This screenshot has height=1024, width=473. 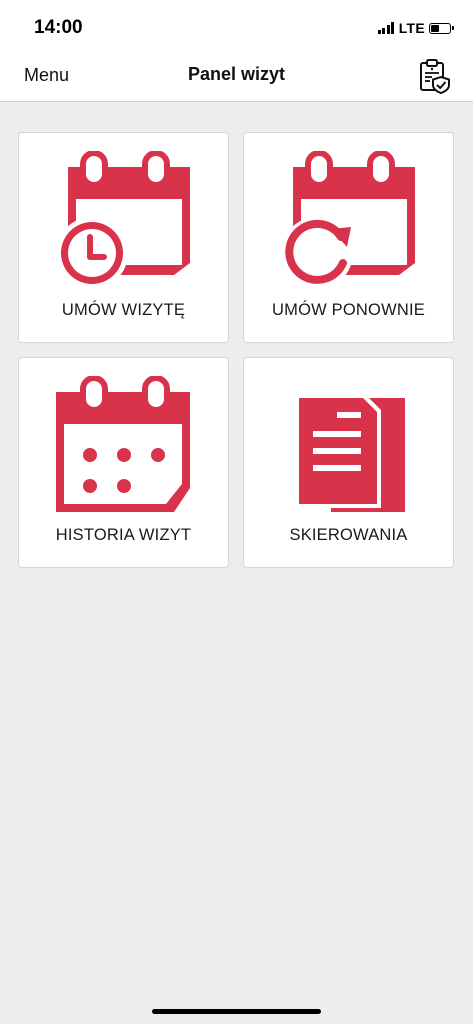 What do you see at coordinates (123, 444) in the screenshot?
I see `calendar-dots-icon` at bounding box center [123, 444].